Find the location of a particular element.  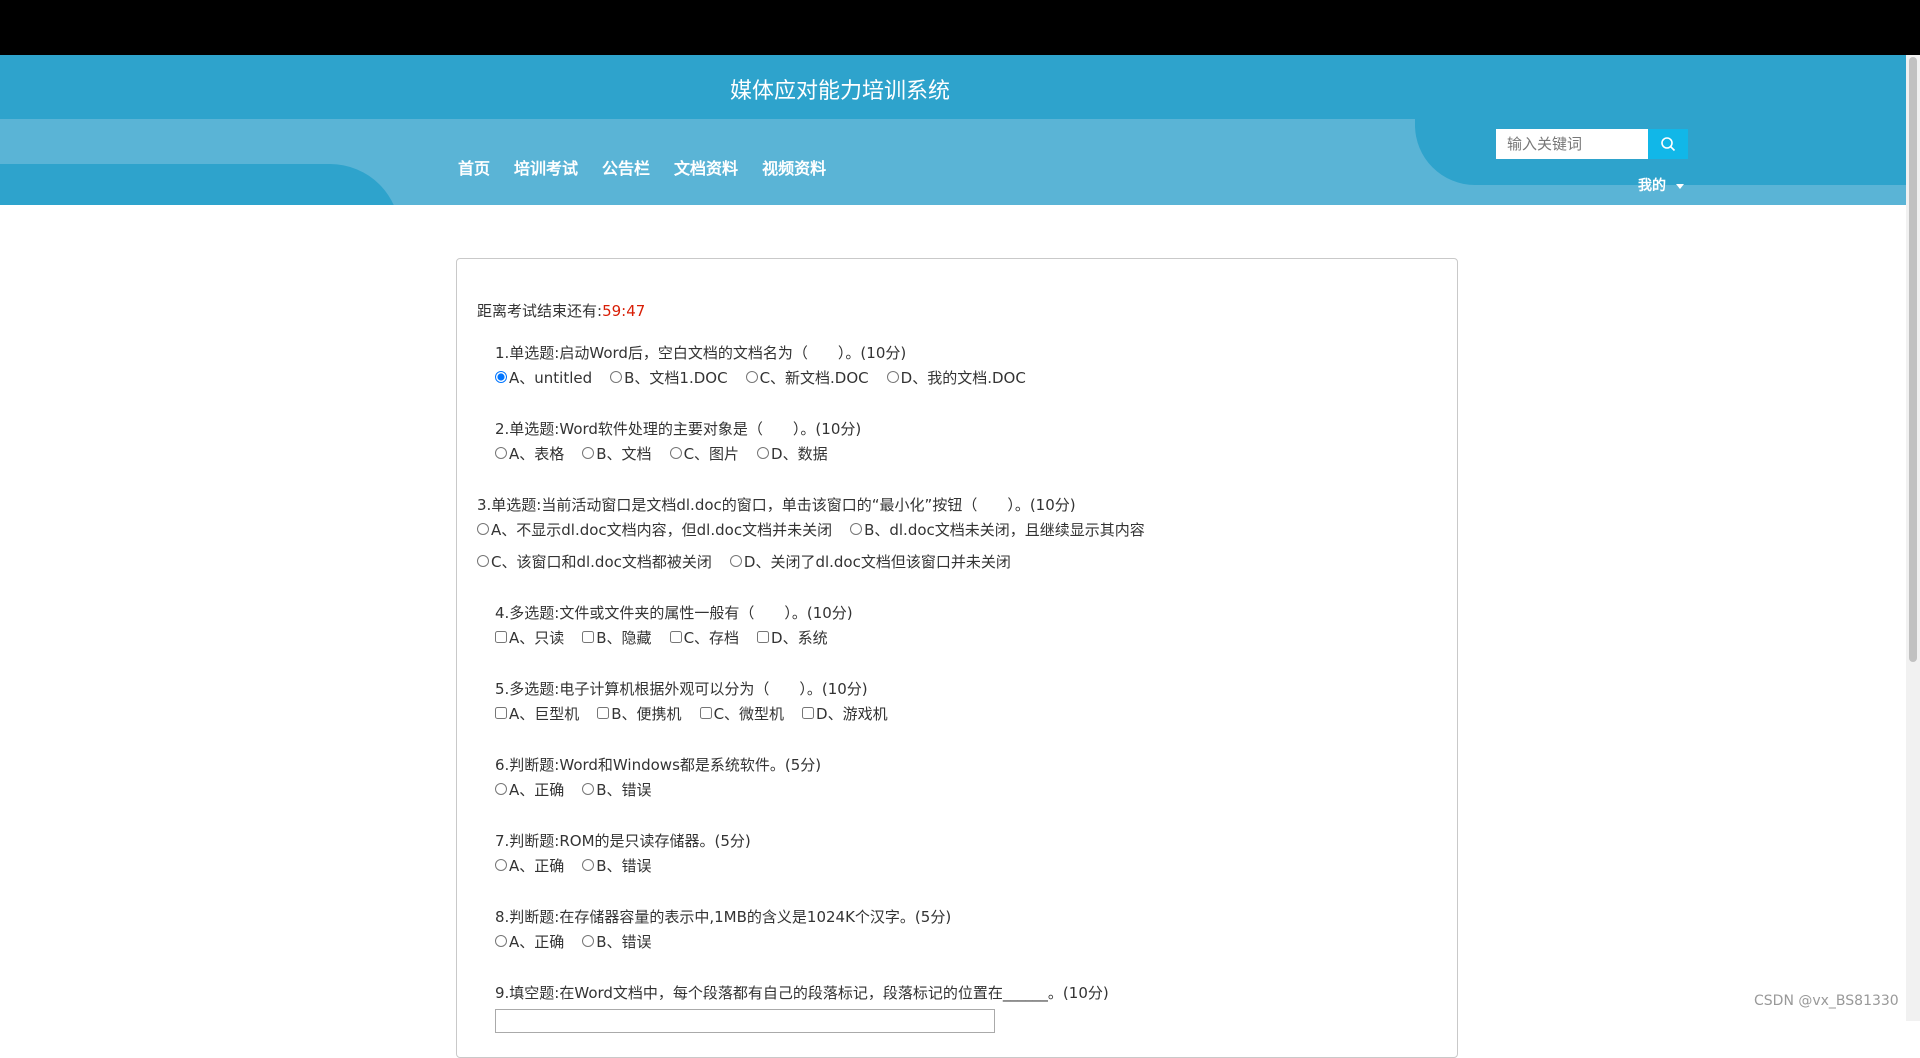

question-stem: 8.判断题:在存储器容量的表示中,1MB的含义是1024K个汉字。(5分) is located at coordinates (723, 917).